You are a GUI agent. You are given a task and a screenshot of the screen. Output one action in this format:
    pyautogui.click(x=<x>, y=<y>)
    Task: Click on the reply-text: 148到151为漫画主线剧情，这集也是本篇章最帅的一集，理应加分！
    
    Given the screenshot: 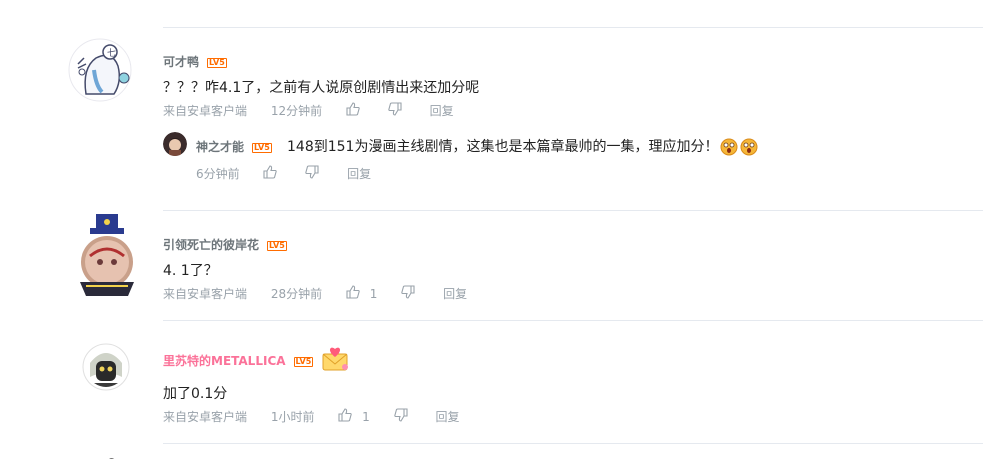 What is the action you would take?
    pyautogui.click(x=522, y=146)
    